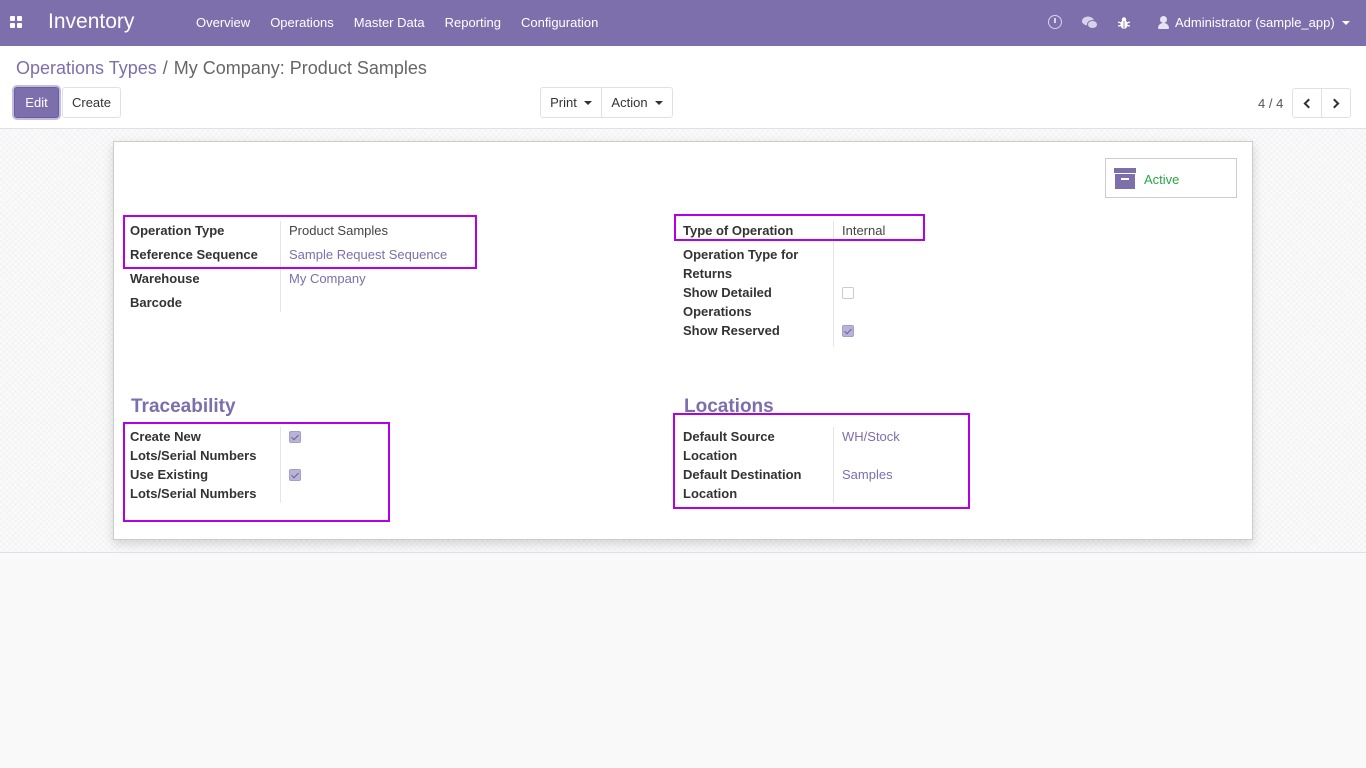 Image resolution: width=1366 pixels, height=768 pixels. Describe the element at coordinates (848, 293) in the screenshot. I see `show-detailed-checkbox` at that location.